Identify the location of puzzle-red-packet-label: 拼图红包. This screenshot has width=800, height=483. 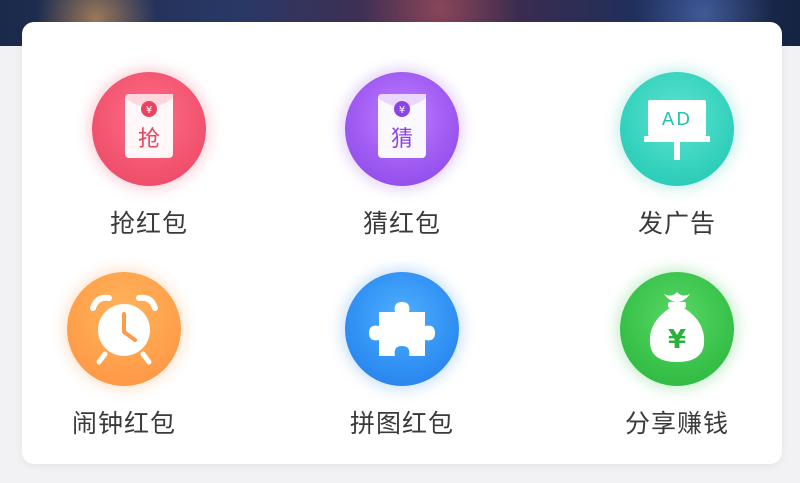
(401, 423).